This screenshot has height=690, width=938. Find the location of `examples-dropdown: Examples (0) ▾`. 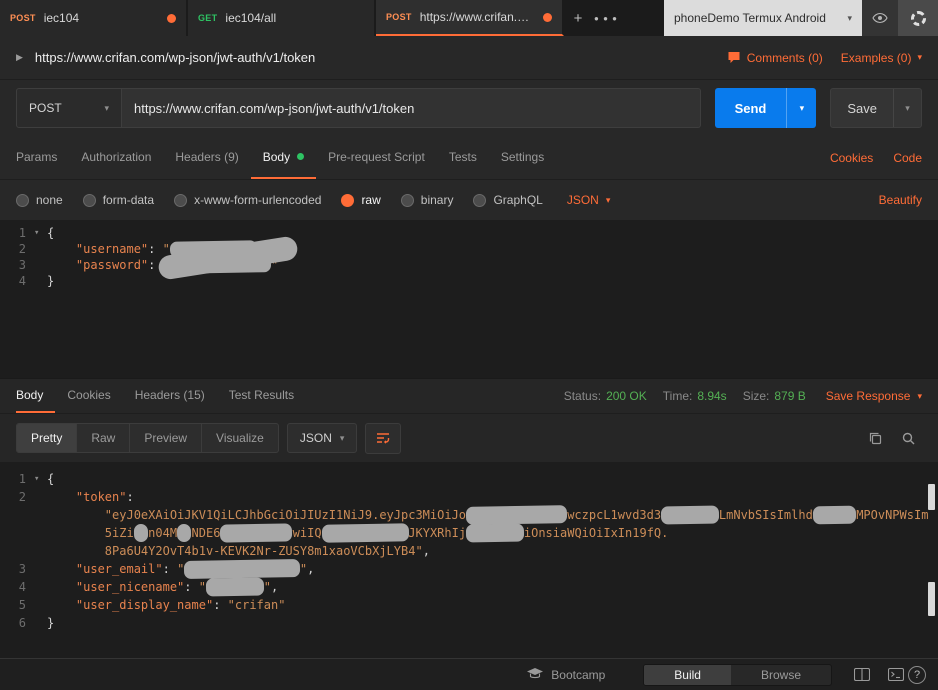

examples-dropdown: Examples (0) ▾ is located at coordinates (881, 58).